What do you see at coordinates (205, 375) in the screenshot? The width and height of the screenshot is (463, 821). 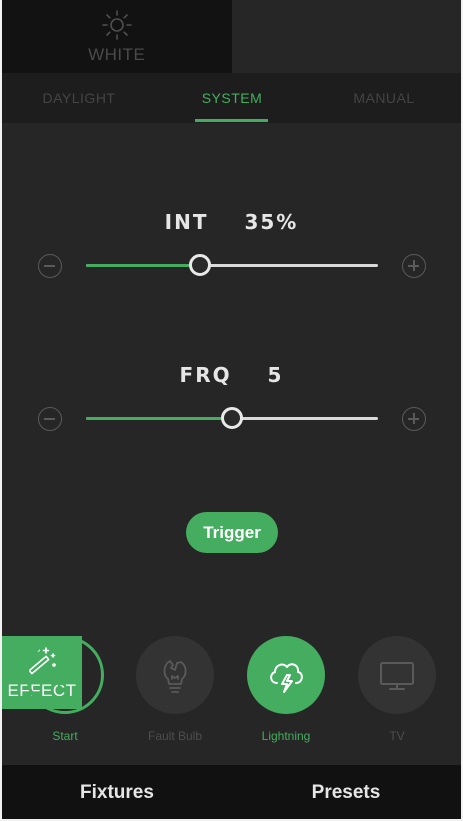 I see `frequency-label: FRQ` at bounding box center [205, 375].